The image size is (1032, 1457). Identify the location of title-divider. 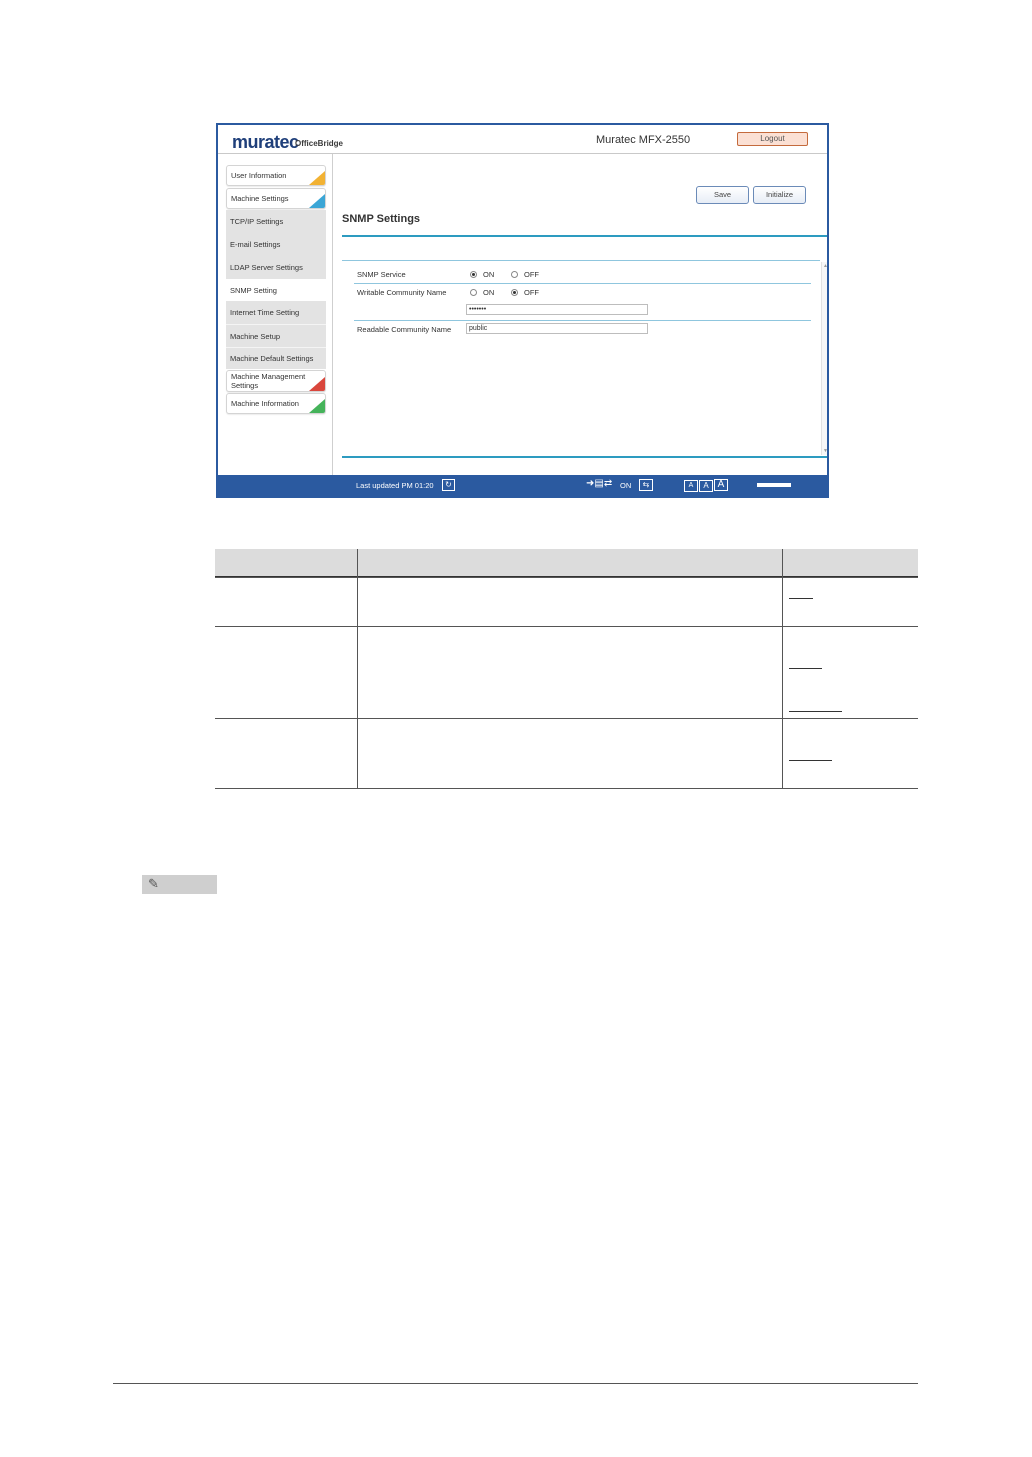
(584, 236).